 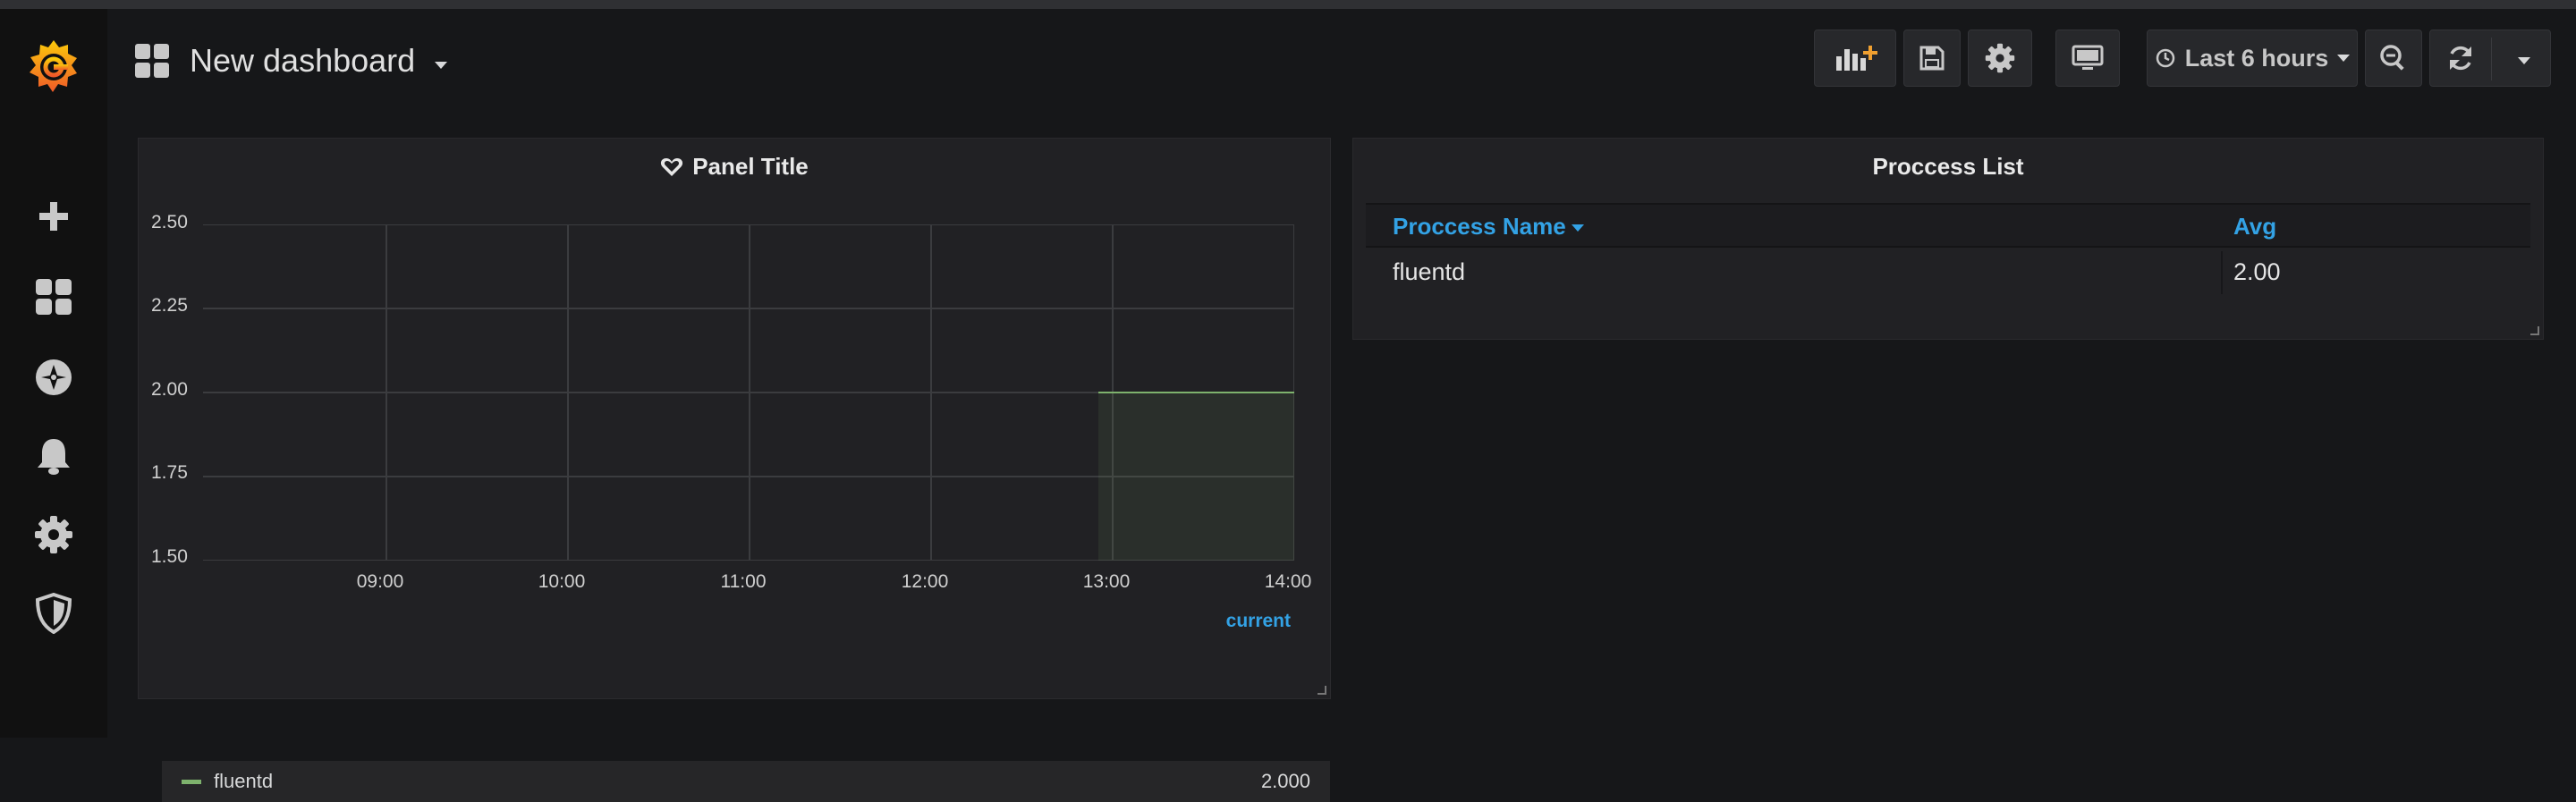 What do you see at coordinates (1577, 228) in the screenshot?
I see `sort-desc-icon` at bounding box center [1577, 228].